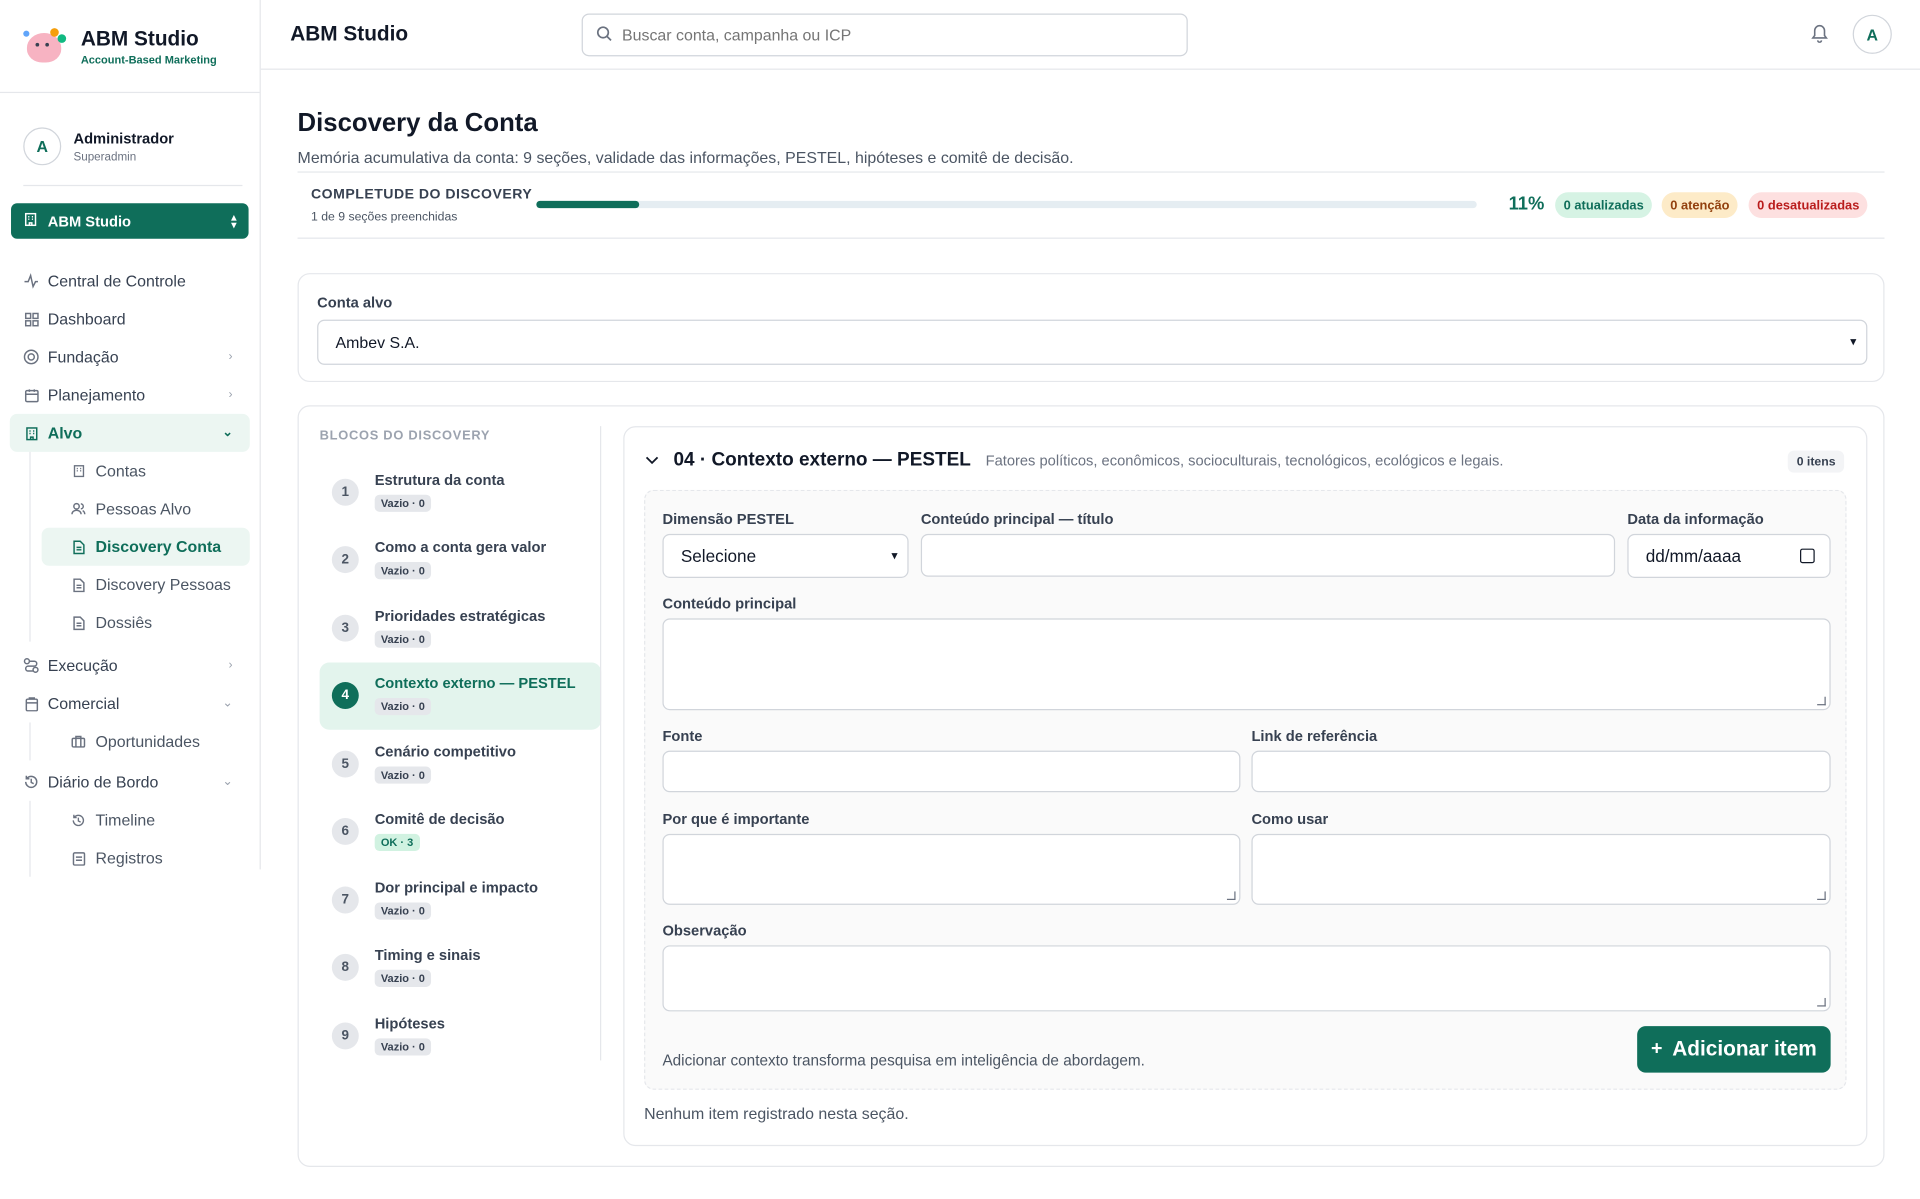  Describe the element at coordinates (460, 695) in the screenshot. I see `discovery-block-item: 4 Contexto externo — PESTEL Vazio · 0` at that location.